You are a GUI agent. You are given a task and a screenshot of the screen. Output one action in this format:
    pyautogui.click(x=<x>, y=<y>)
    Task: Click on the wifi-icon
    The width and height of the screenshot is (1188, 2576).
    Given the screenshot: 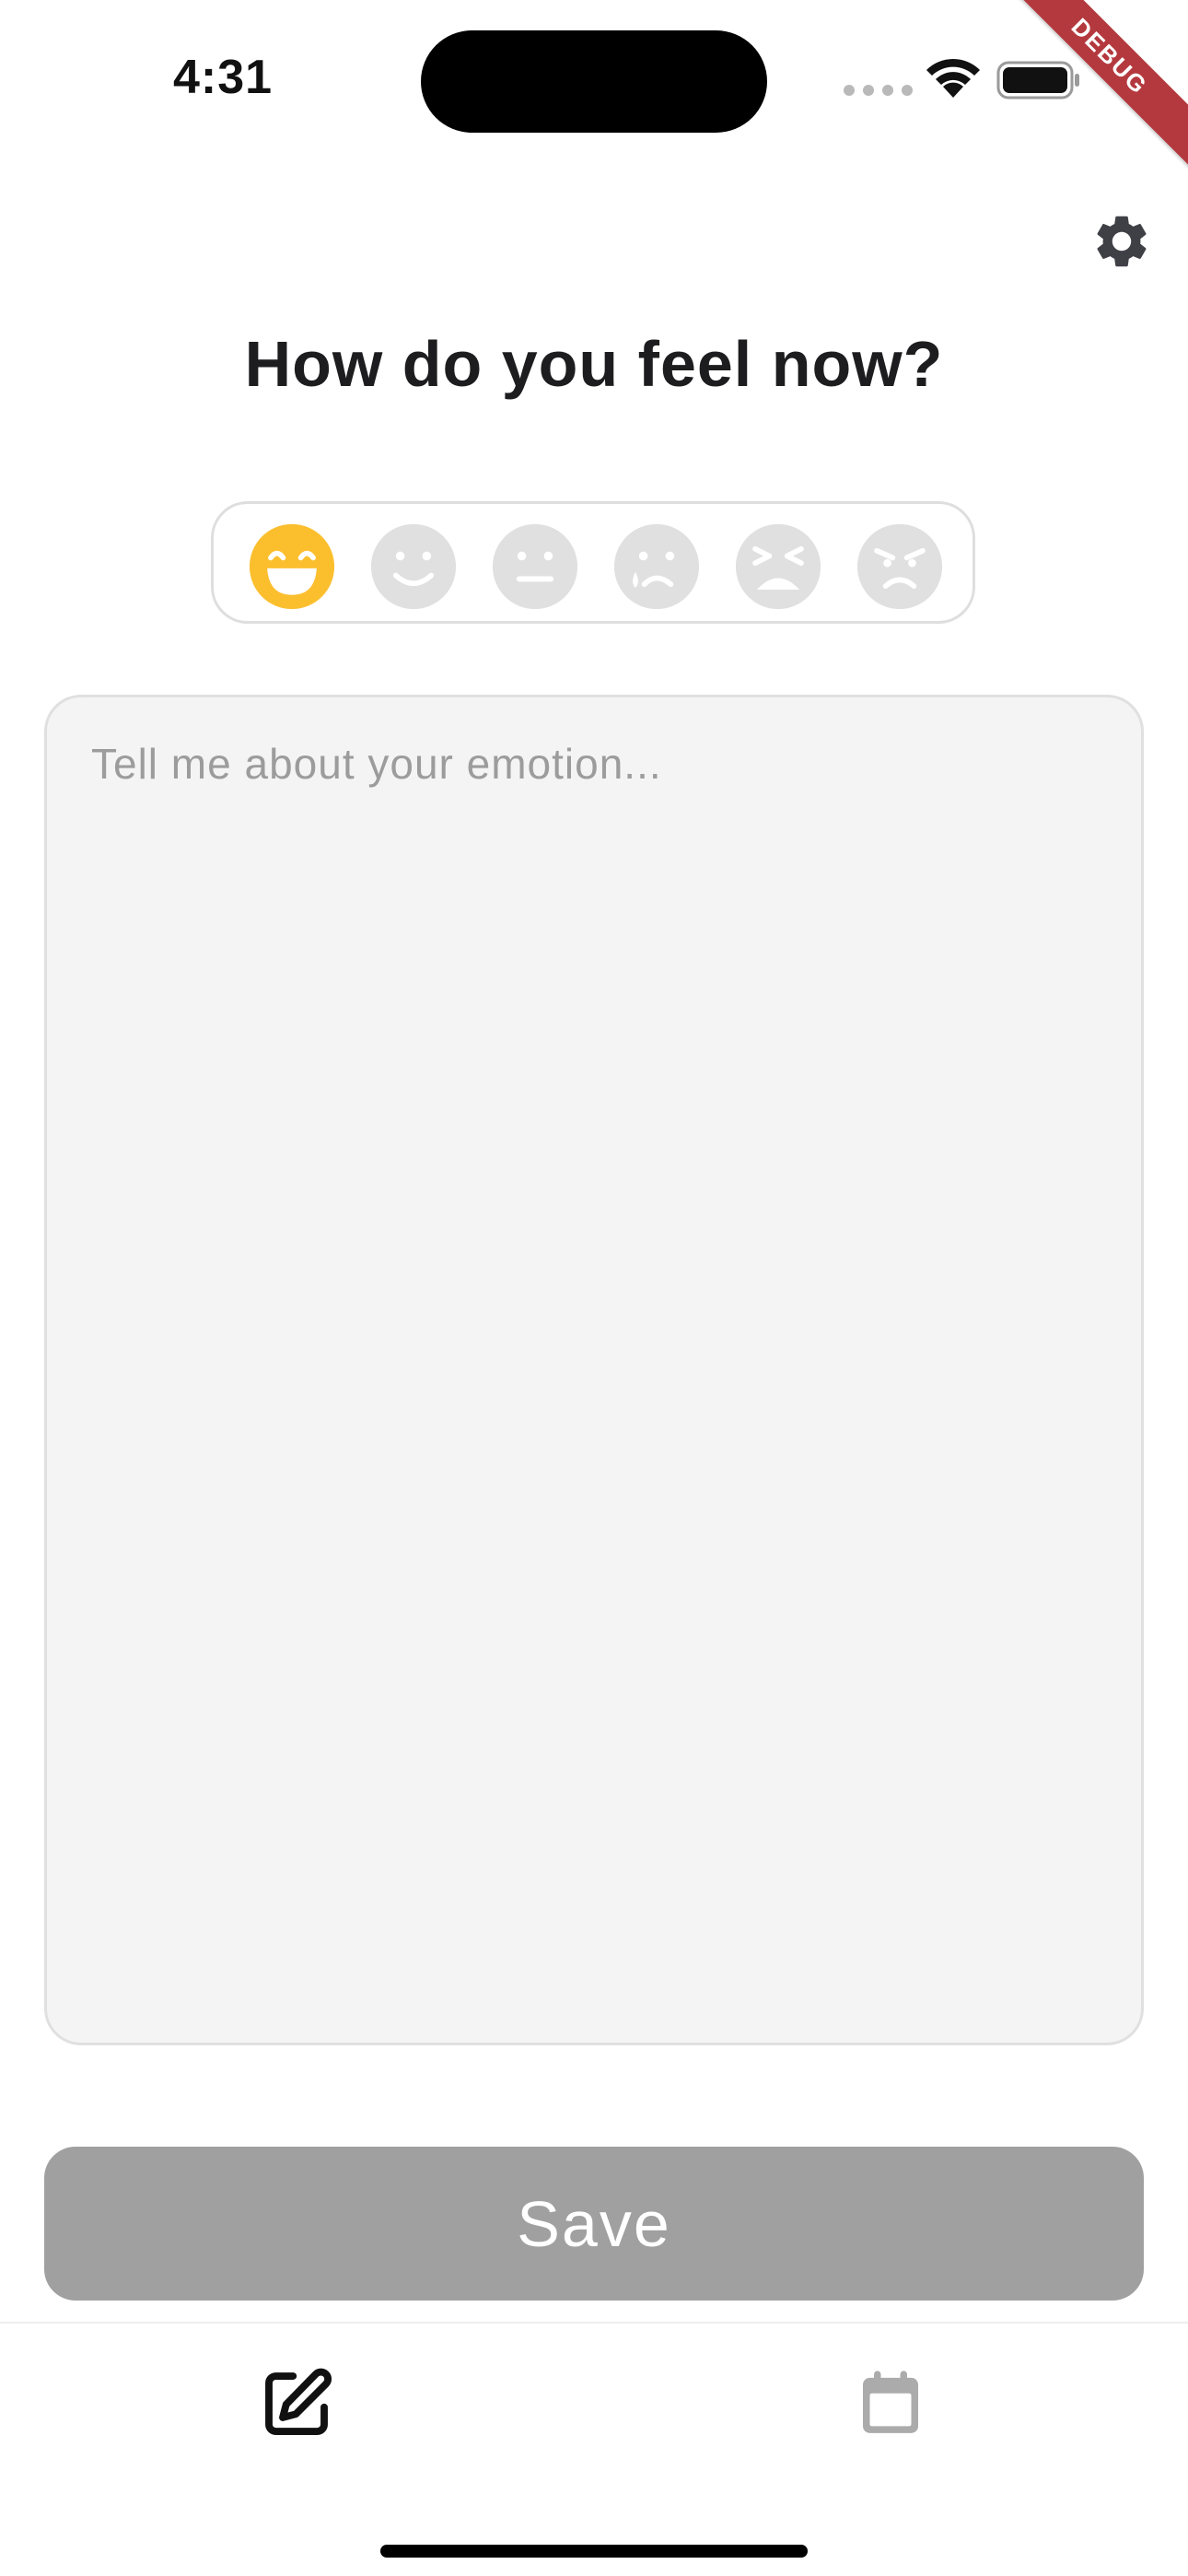 What is the action you would take?
    pyautogui.click(x=953, y=78)
    